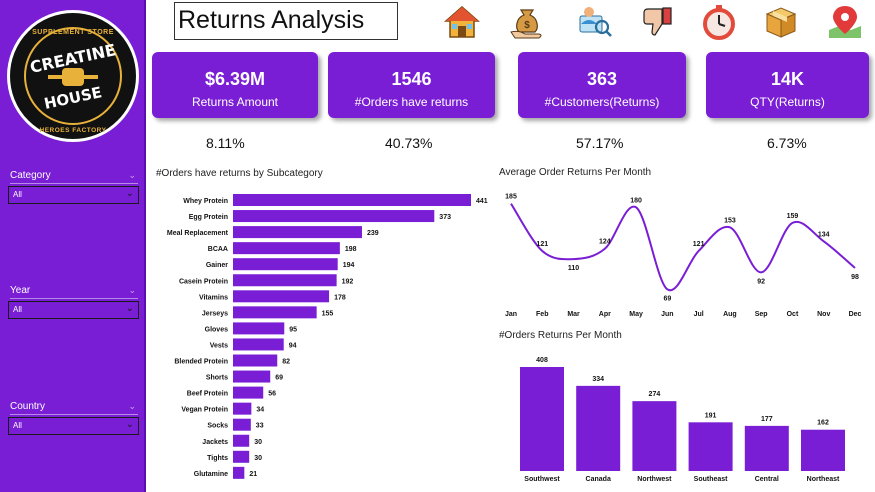  Describe the element at coordinates (767, 419) in the screenshot. I see `bar-value-label: 177` at that location.